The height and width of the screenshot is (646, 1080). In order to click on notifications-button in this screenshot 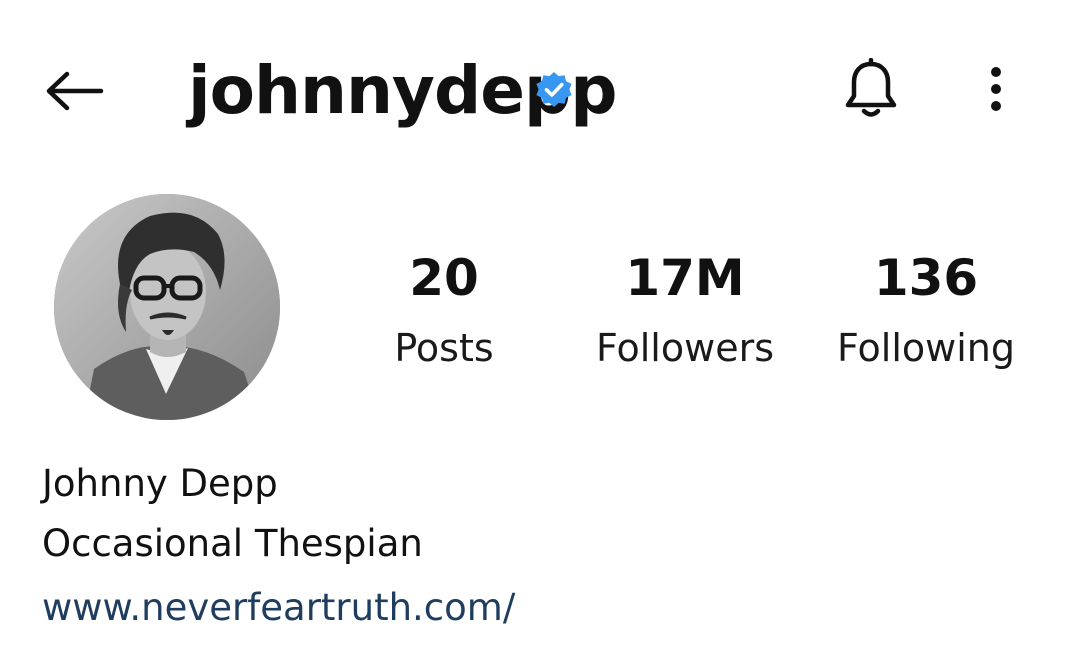, I will do `click(871, 91)`.